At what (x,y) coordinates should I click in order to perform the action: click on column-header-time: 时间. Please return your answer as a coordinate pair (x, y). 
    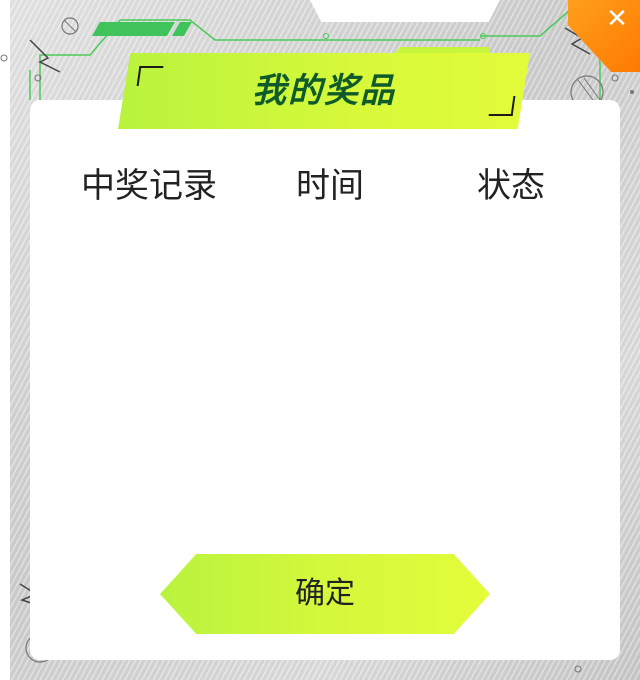
    Looking at the image, I should click on (330, 186).